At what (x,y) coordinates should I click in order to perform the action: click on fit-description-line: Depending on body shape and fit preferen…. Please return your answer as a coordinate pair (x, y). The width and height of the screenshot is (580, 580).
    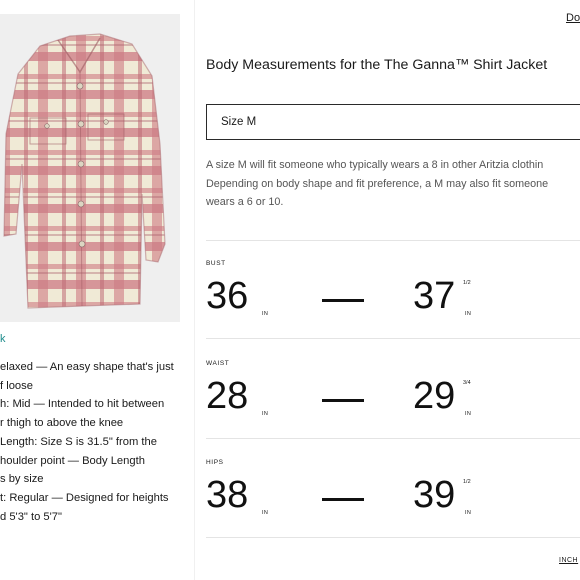
    Looking at the image, I should click on (377, 183).